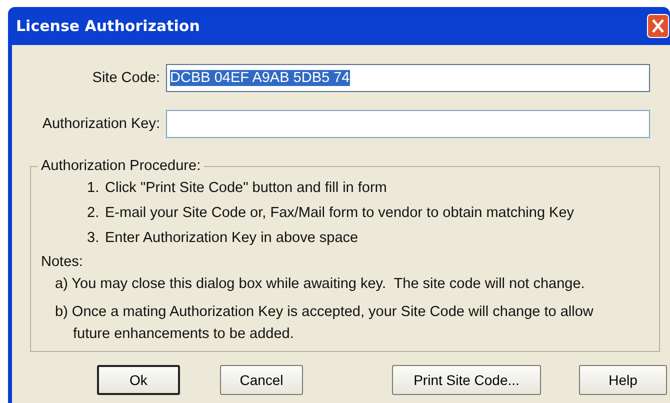 The width and height of the screenshot is (670, 403). What do you see at coordinates (339, 213) in the screenshot?
I see `step-text: E-mail your Site Code or, Fax/Mail form to vendor to obtain matching Key` at bounding box center [339, 213].